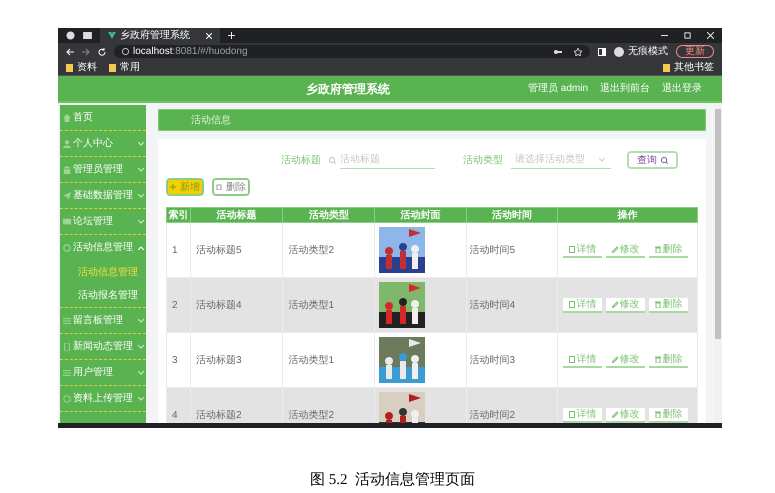 This screenshot has width=775, height=493. Describe the element at coordinates (578, 52) in the screenshot. I see `star-icon` at that location.